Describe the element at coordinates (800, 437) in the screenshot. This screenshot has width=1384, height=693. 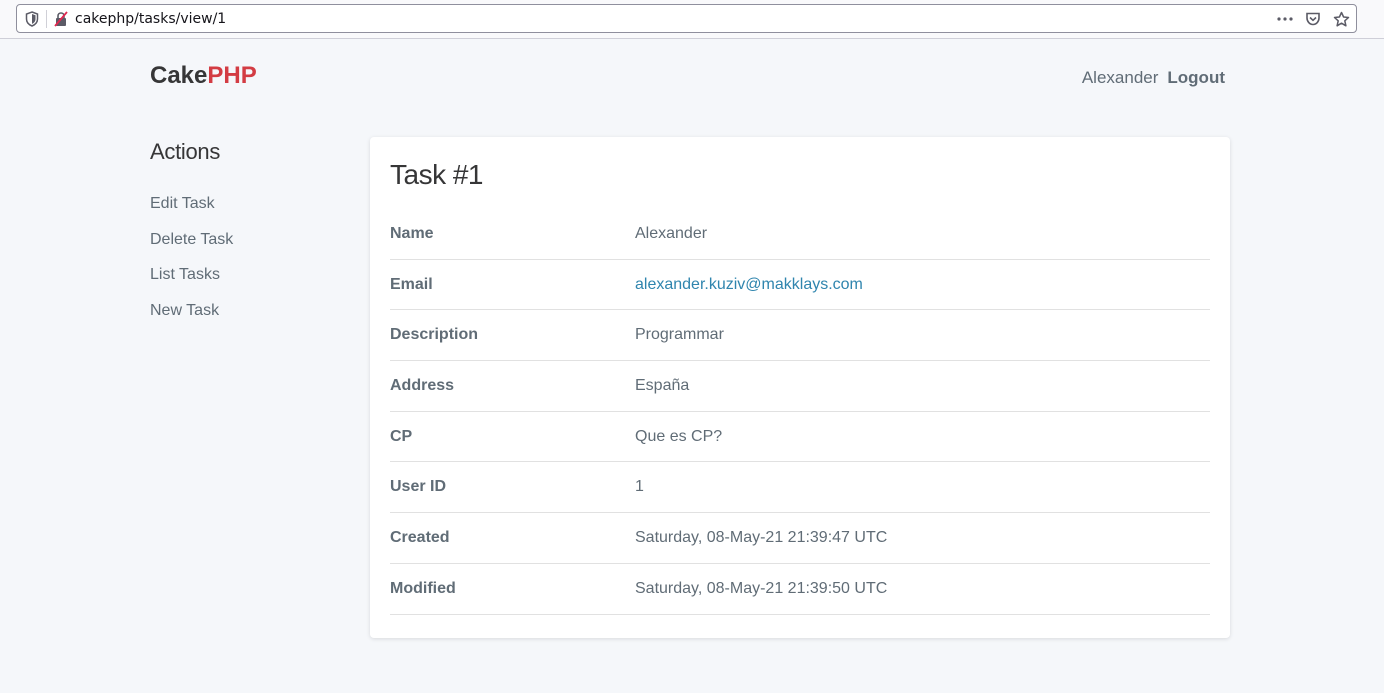
I see `table-row-cp: CP Que es CP?` at that location.